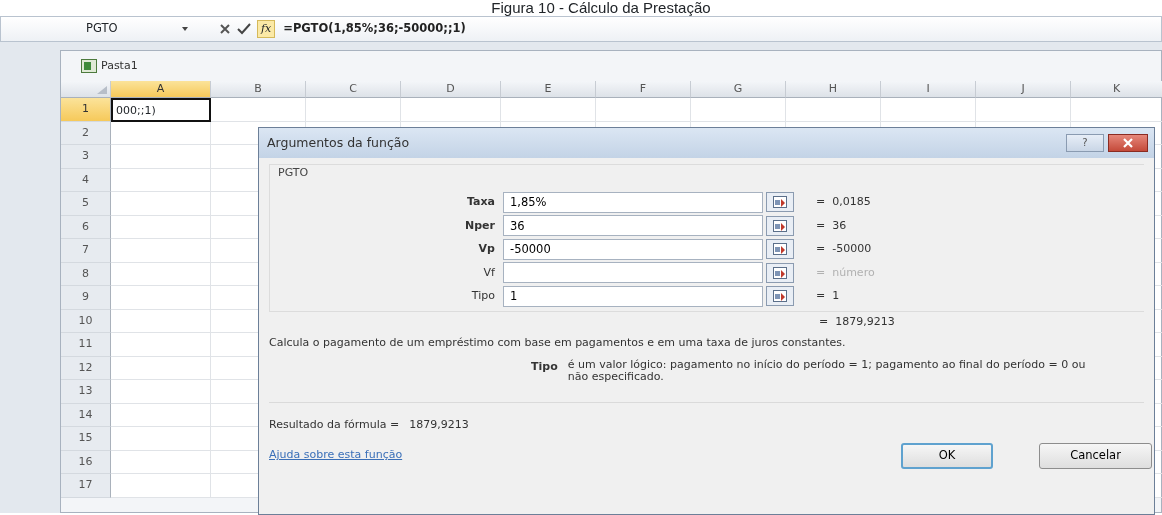 The width and height of the screenshot is (1162, 515). I want to click on column-header: I, so click(928, 89).